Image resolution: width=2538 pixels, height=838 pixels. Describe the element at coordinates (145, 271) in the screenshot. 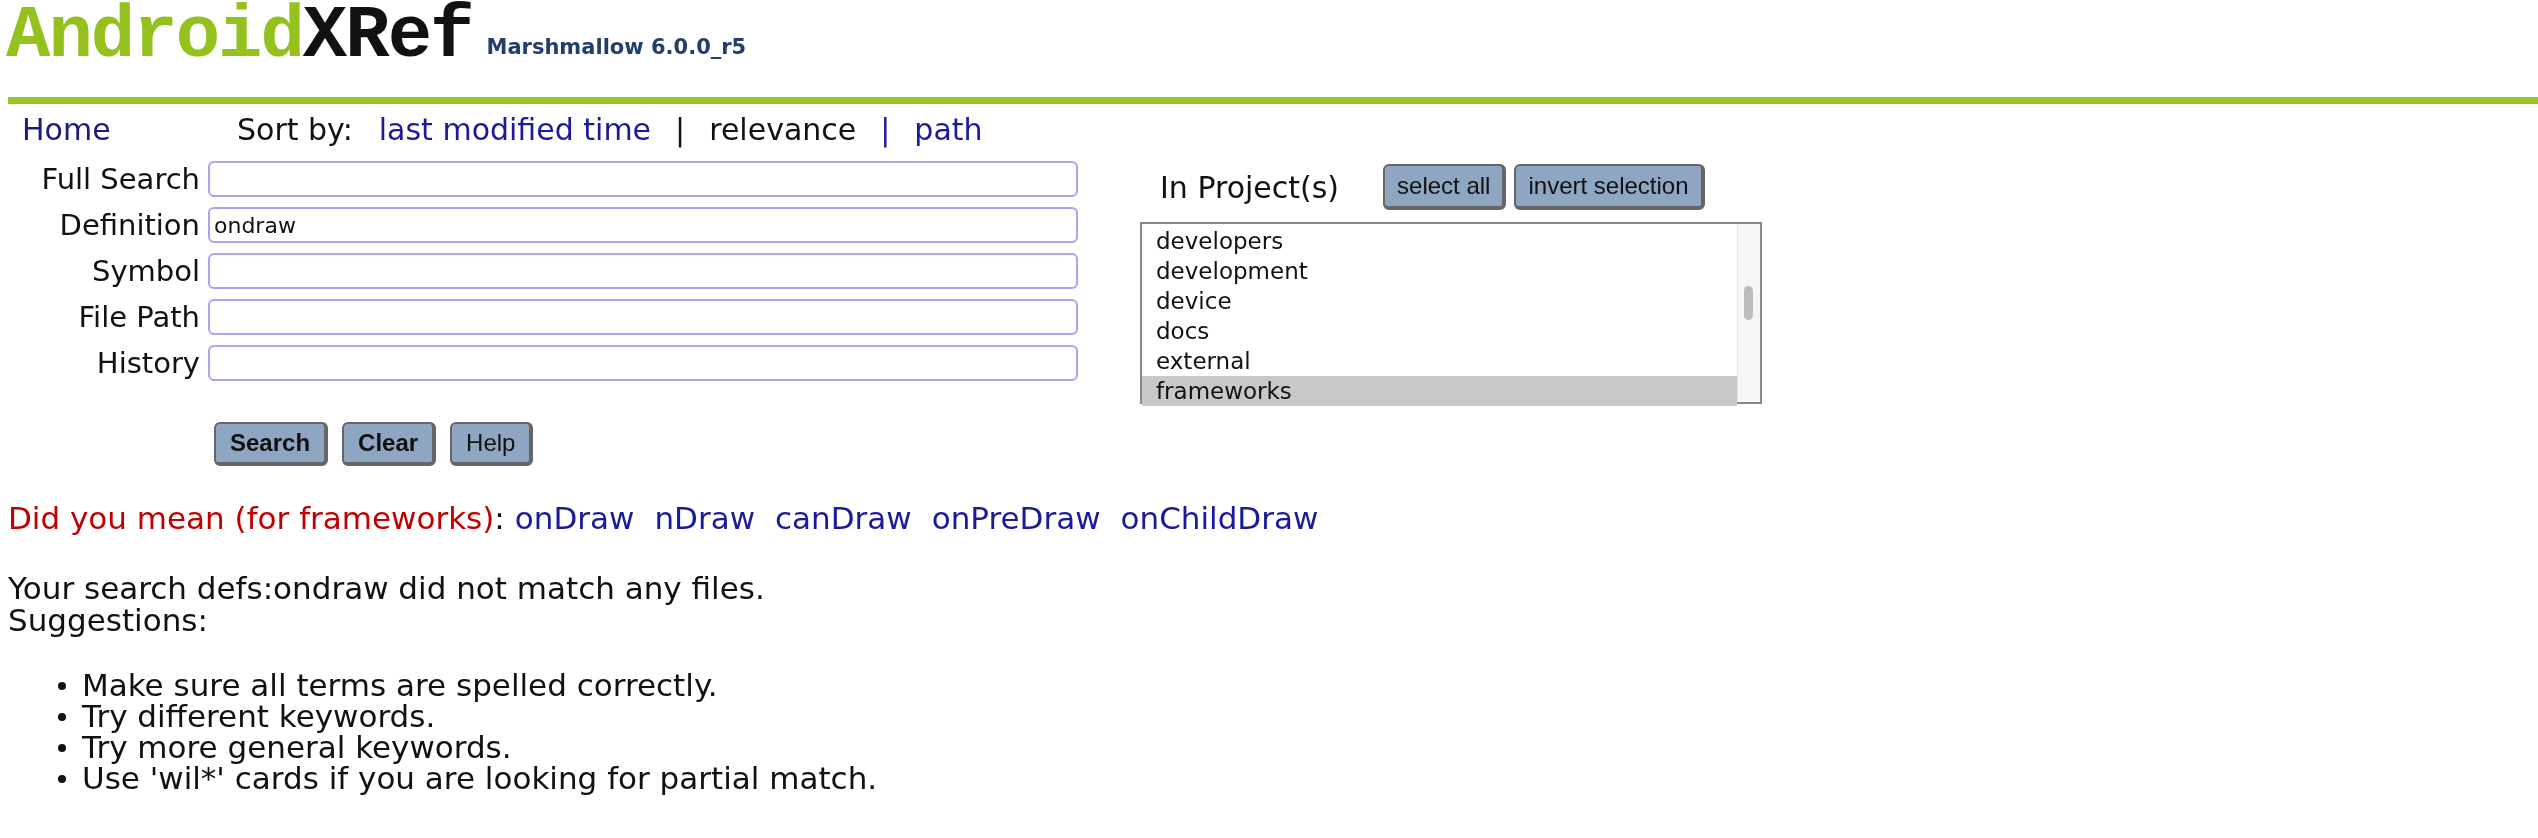

I see `field-label: Symbol` at that location.